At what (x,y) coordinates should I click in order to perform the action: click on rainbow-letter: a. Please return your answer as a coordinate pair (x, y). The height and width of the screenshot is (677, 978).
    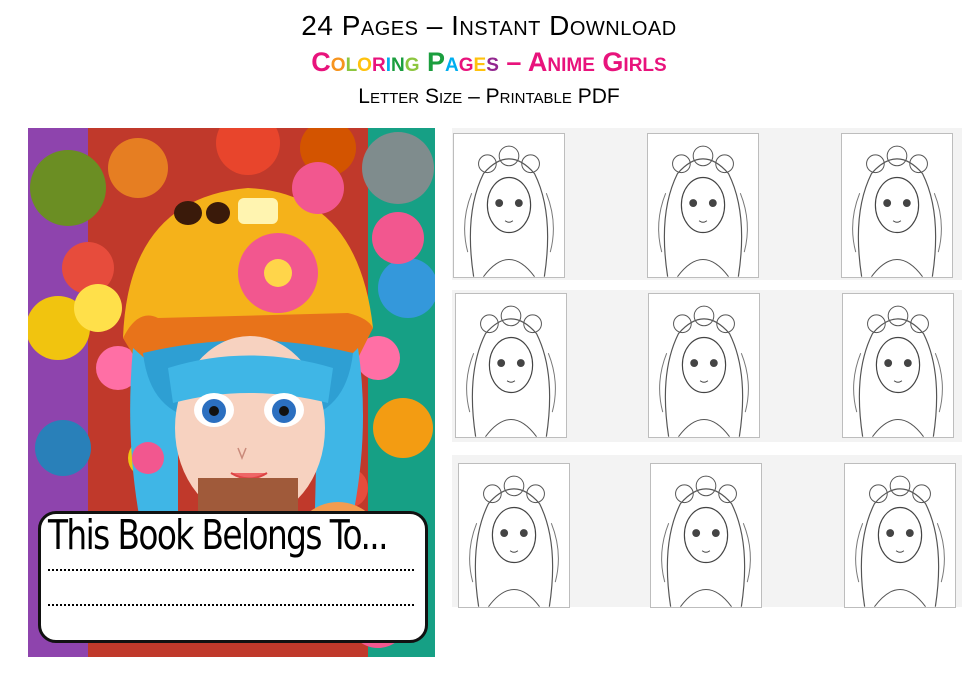
    Looking at the image, I should click on (452, 62).